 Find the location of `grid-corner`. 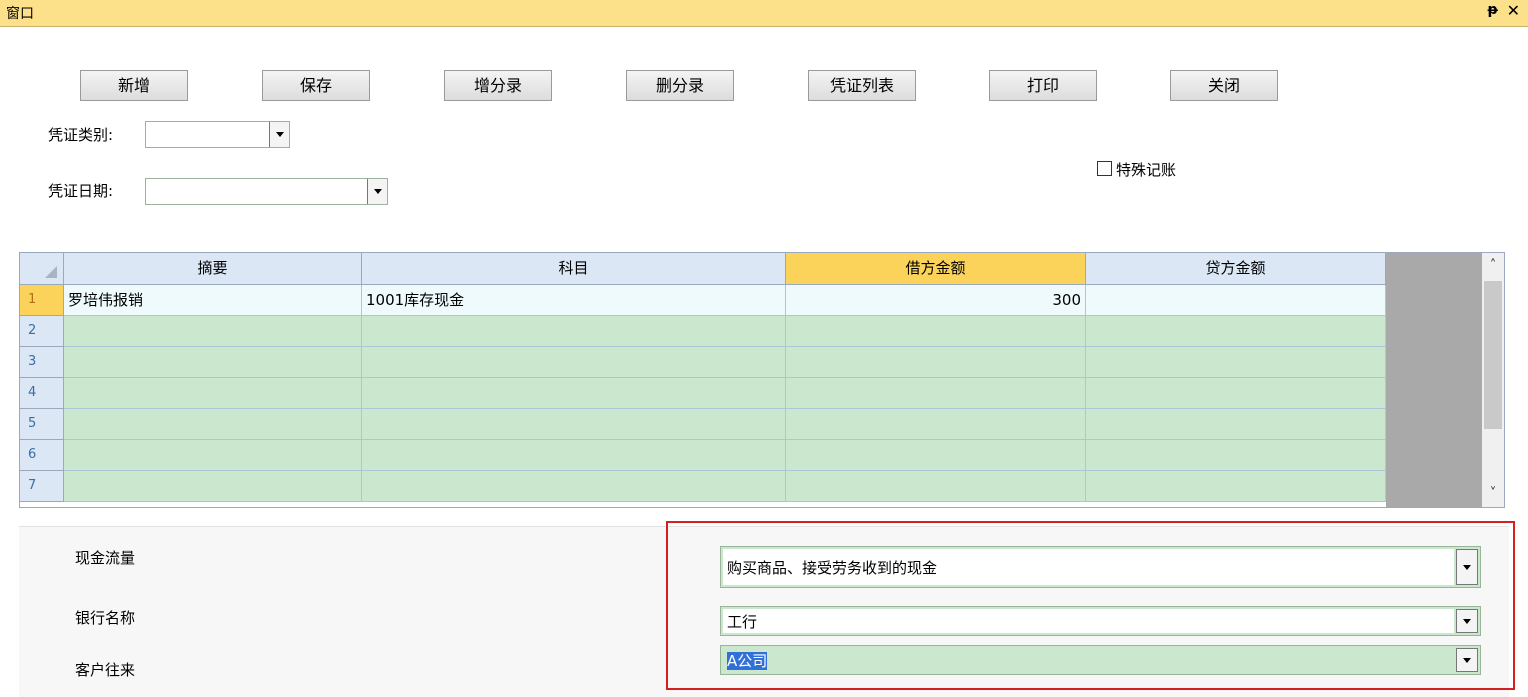

grid-corner is located at coordinates (42, 269).